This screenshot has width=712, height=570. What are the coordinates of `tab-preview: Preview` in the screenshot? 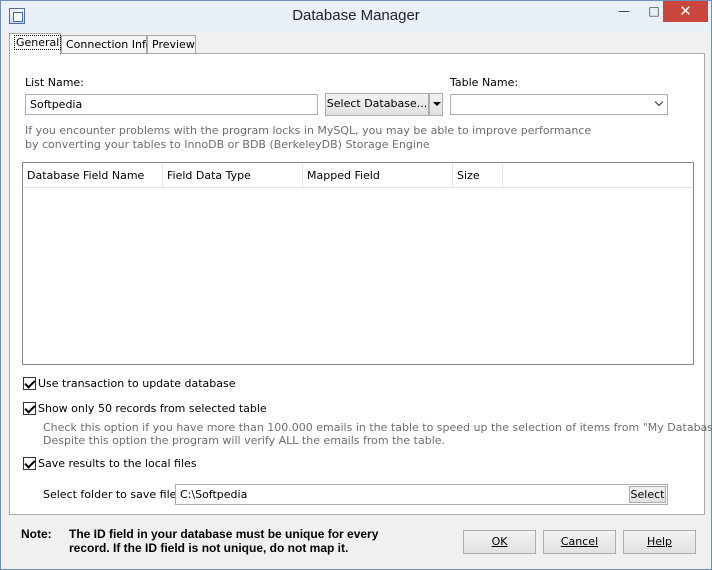 It's located at (171, 44).